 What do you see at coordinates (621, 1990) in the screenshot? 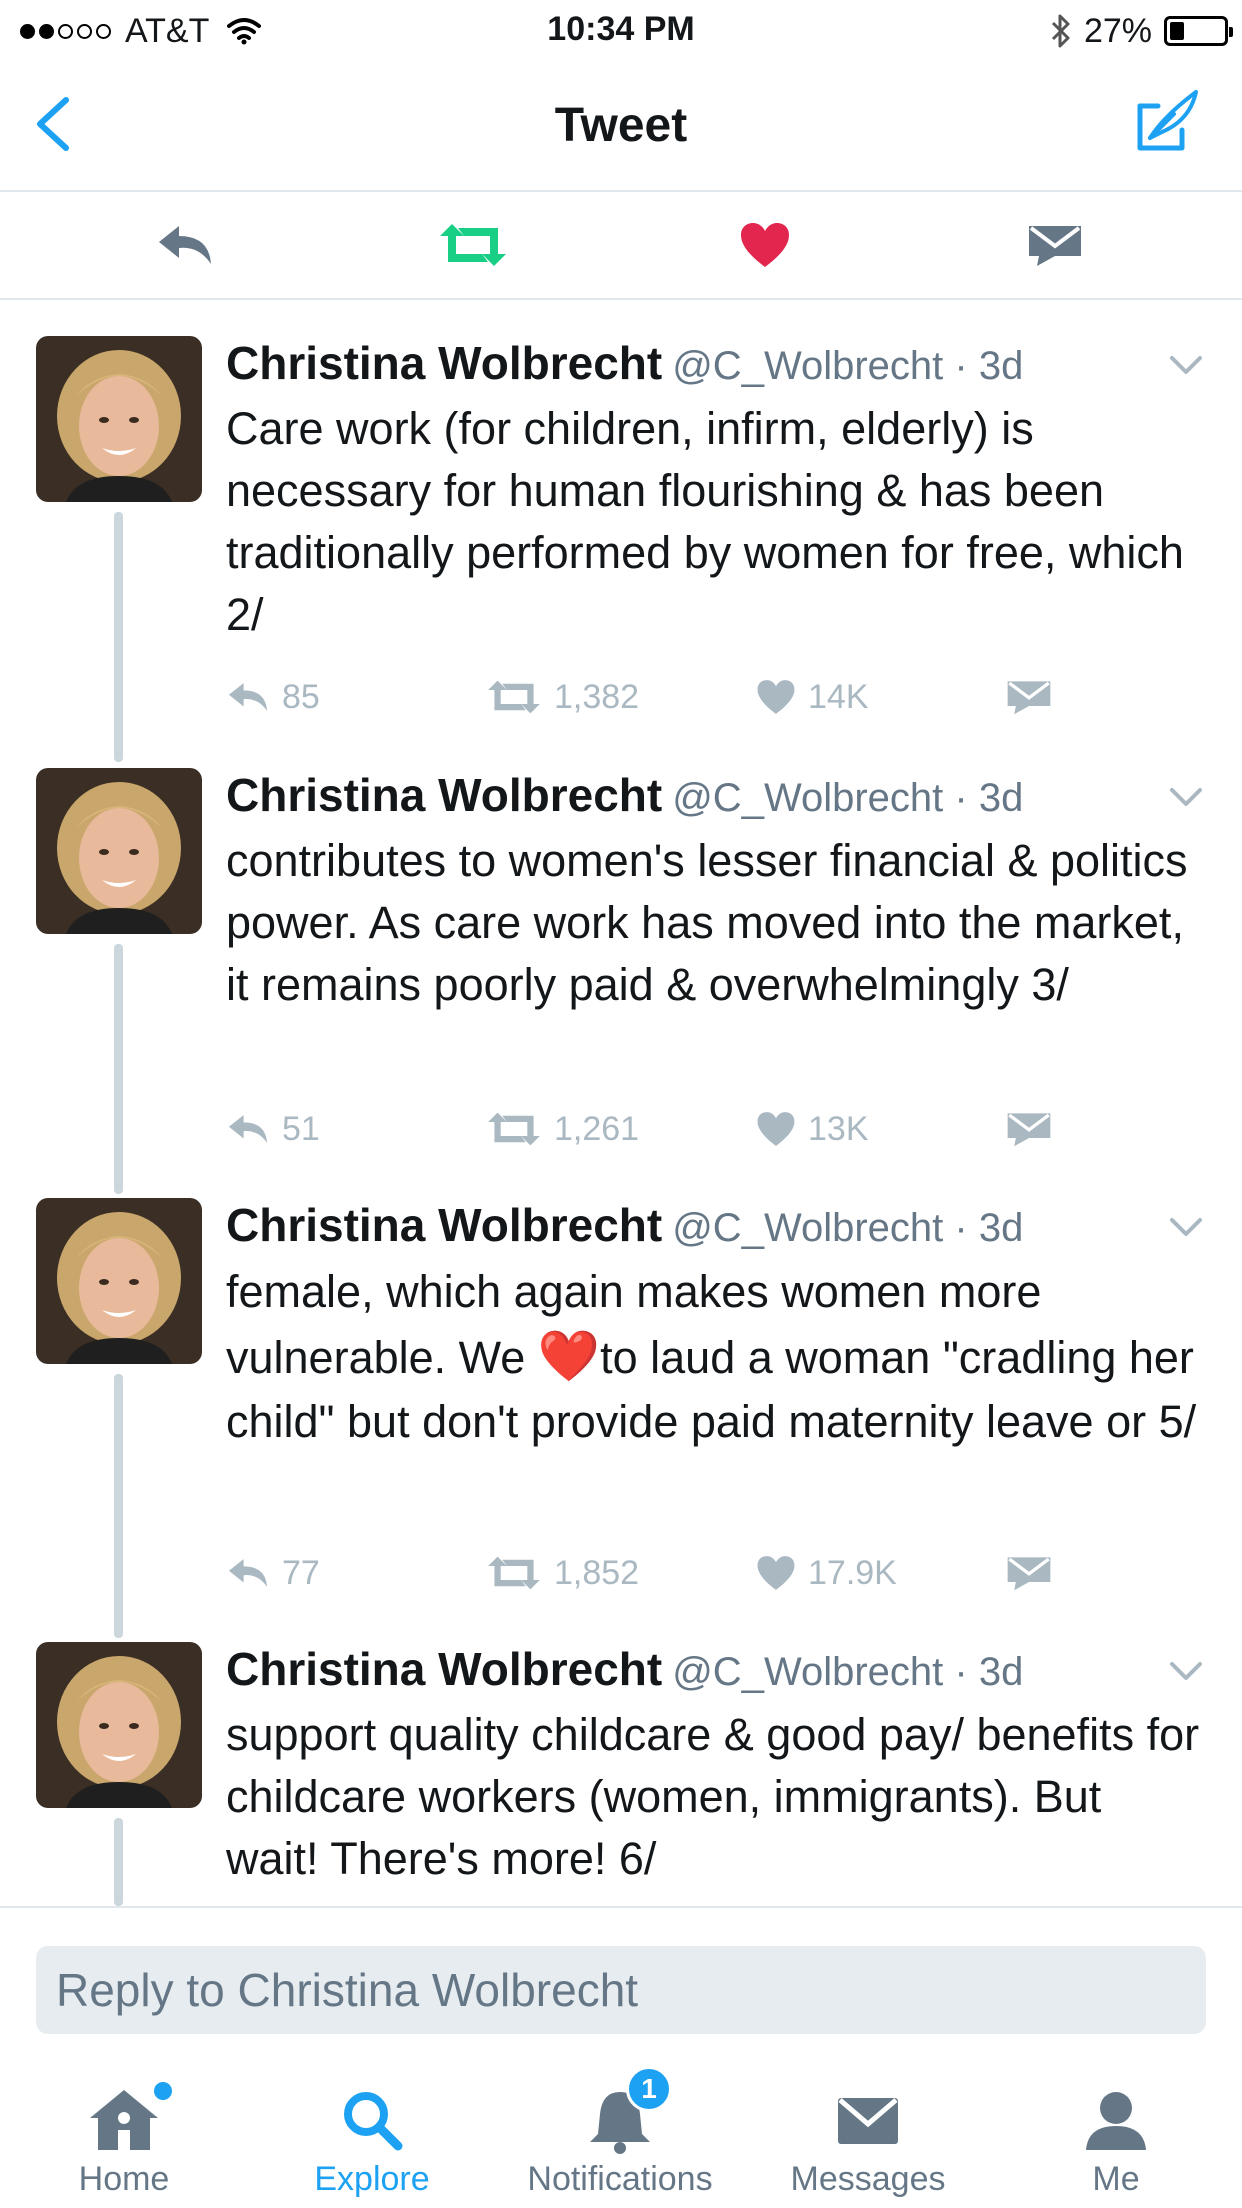
I see `reply-input: Reply to Christina Wolbrecht` at bounding box center [621, 1990].